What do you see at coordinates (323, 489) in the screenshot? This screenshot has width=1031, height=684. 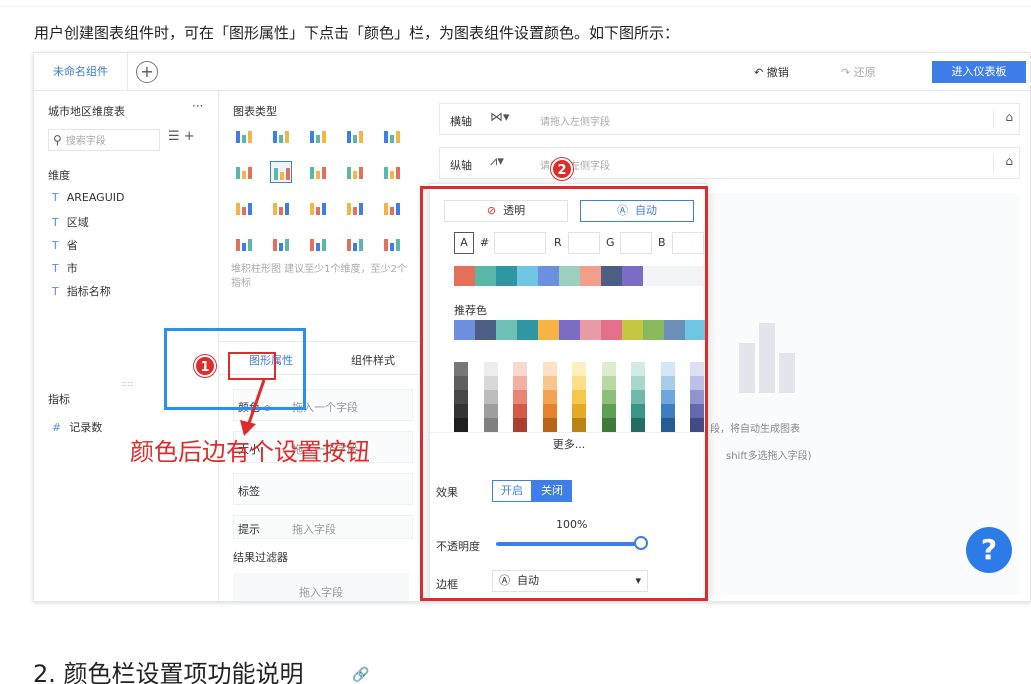 I see `label-attribute-row: 标签` at bounding box center [323, 489].